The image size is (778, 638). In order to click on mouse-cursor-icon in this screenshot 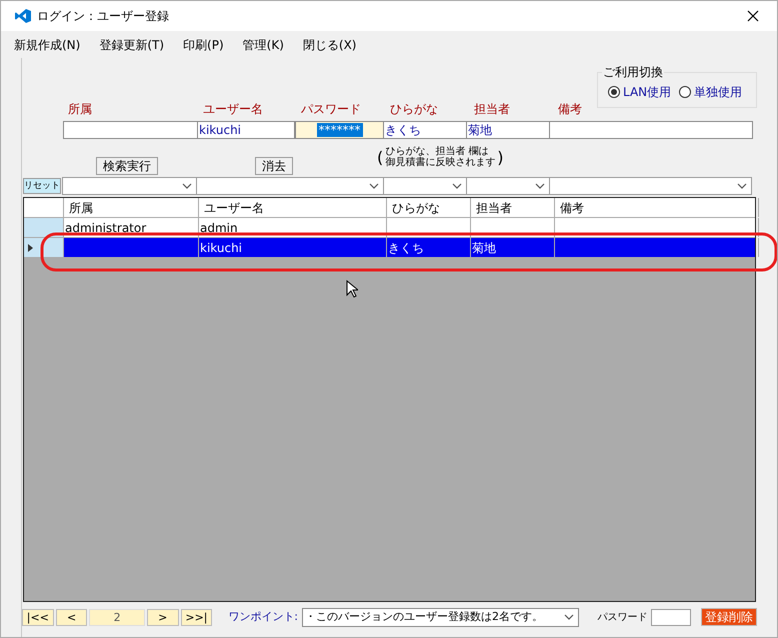, I will do `click(352, 289)`.